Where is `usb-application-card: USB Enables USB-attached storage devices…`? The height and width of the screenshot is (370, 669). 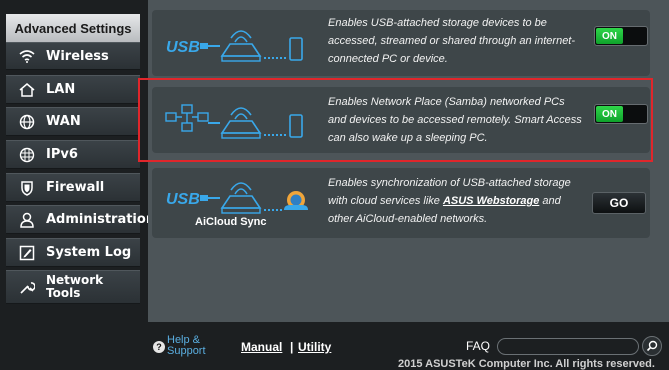 usb-application-card: USB Enables USB-attached storage devices… is located at coordinates (401, 43).